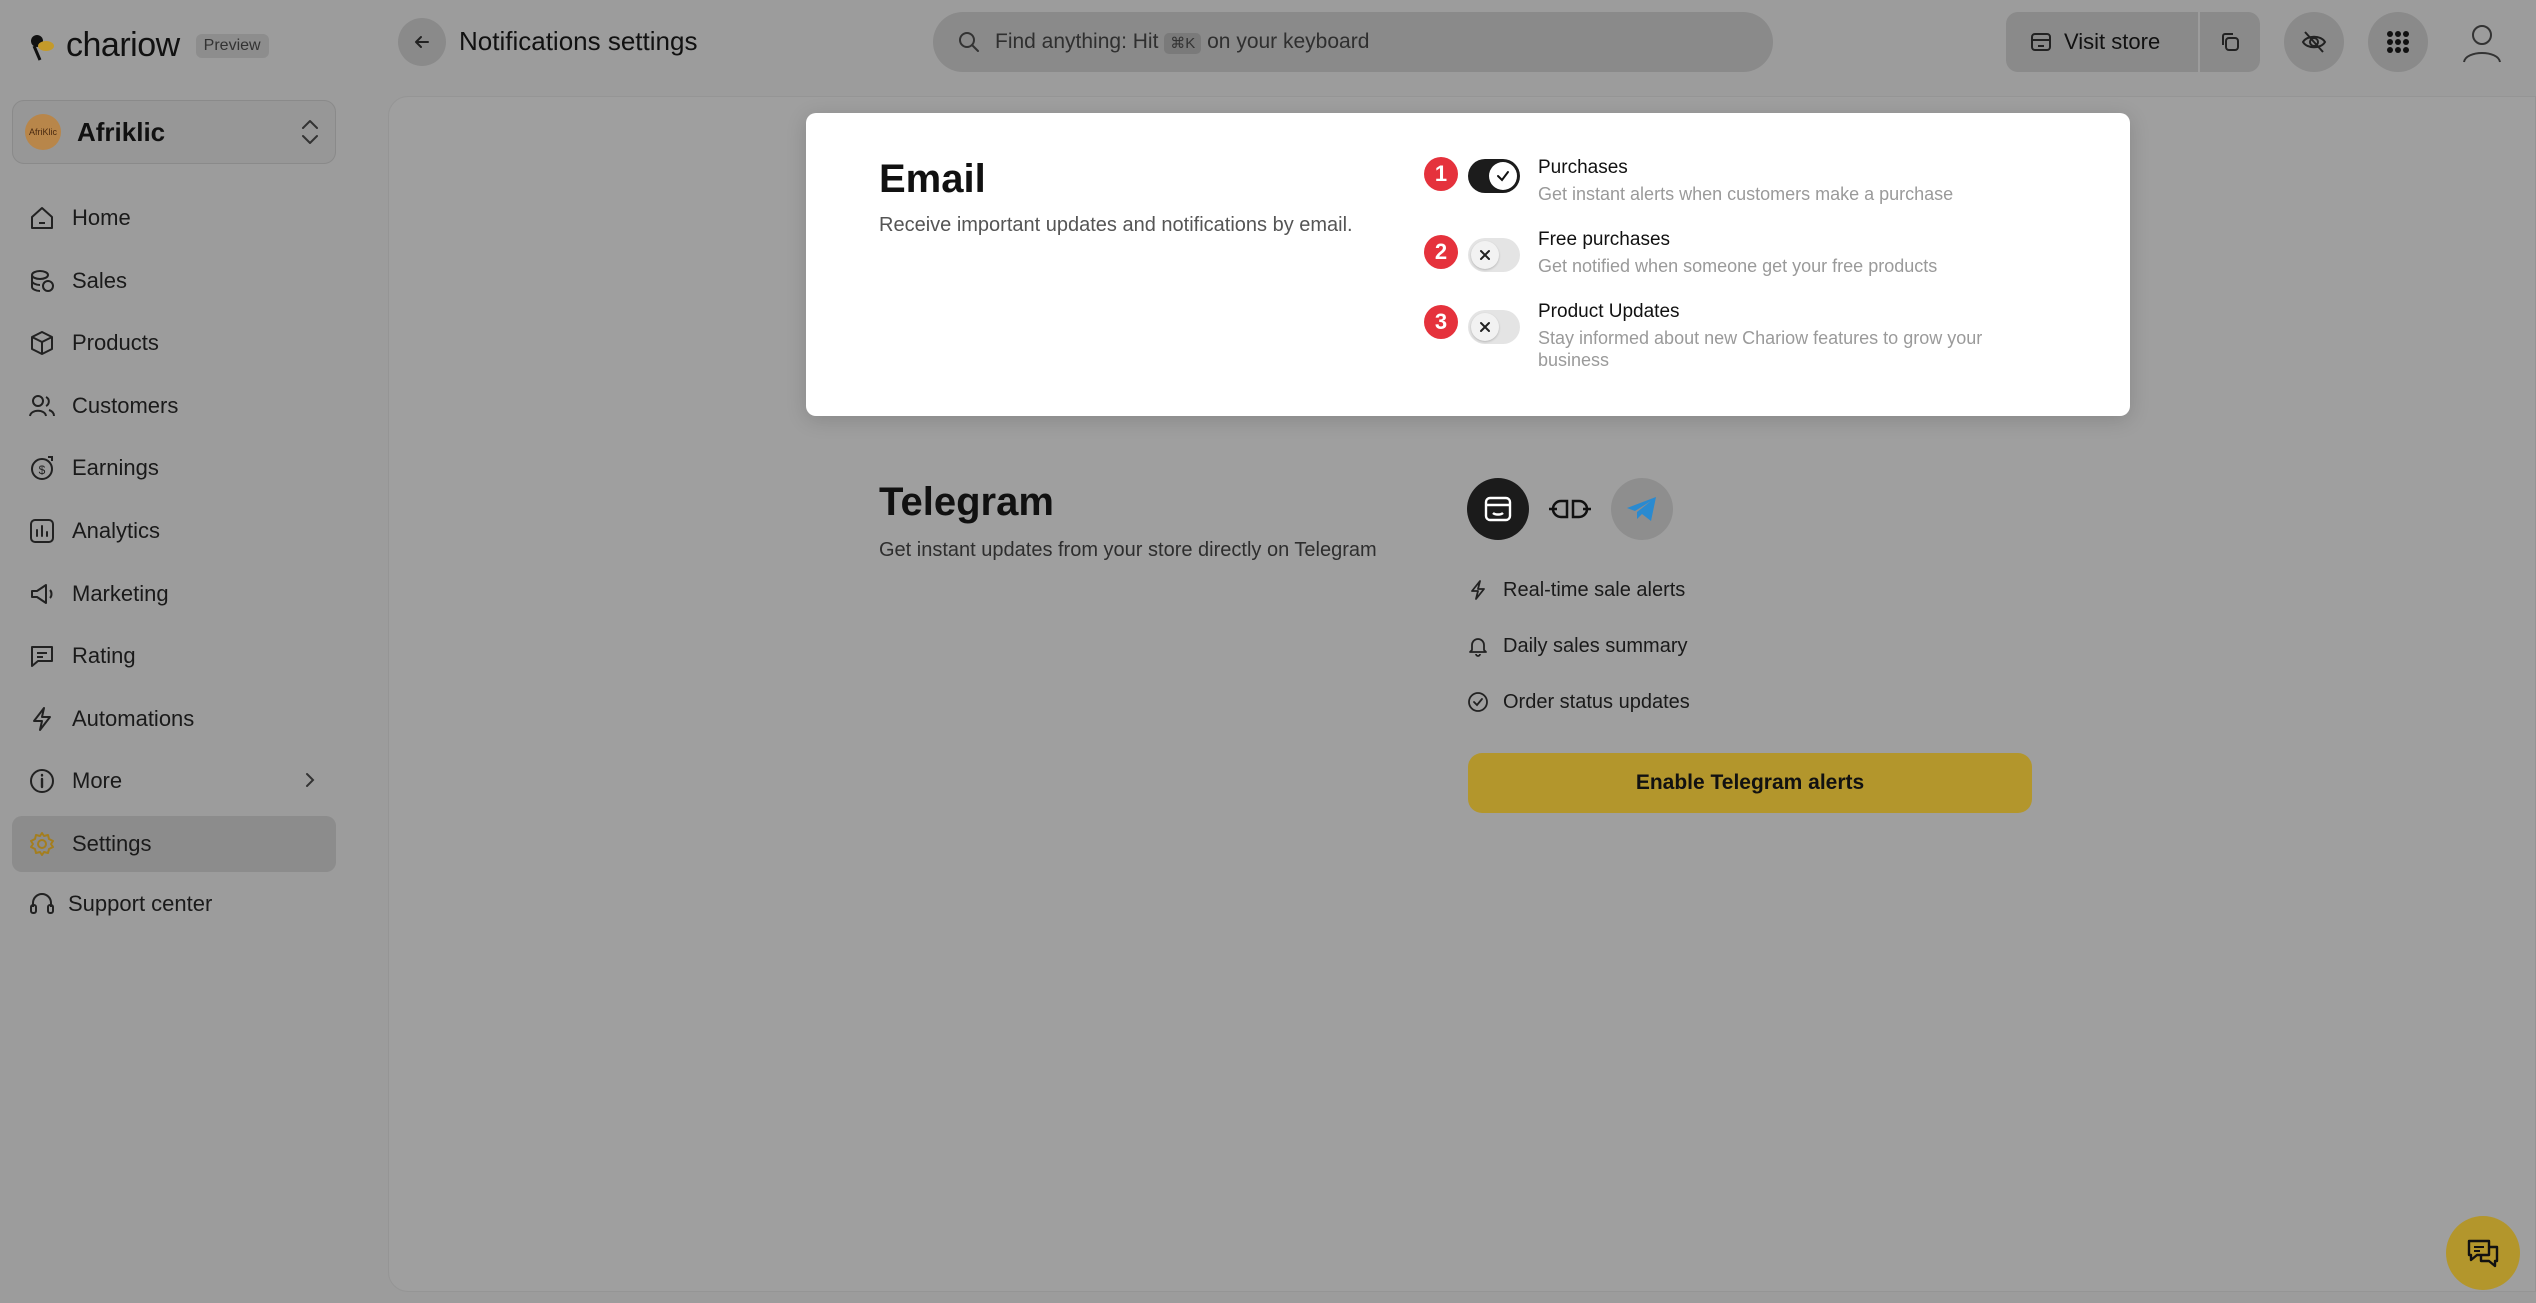 The height and width of the screenshot is (1303, 2536). What do you see at coordinates (174, 531) in the screenshot?
I see `sidebar-item-analytics: Analytics` at bounding box center [174, 531].